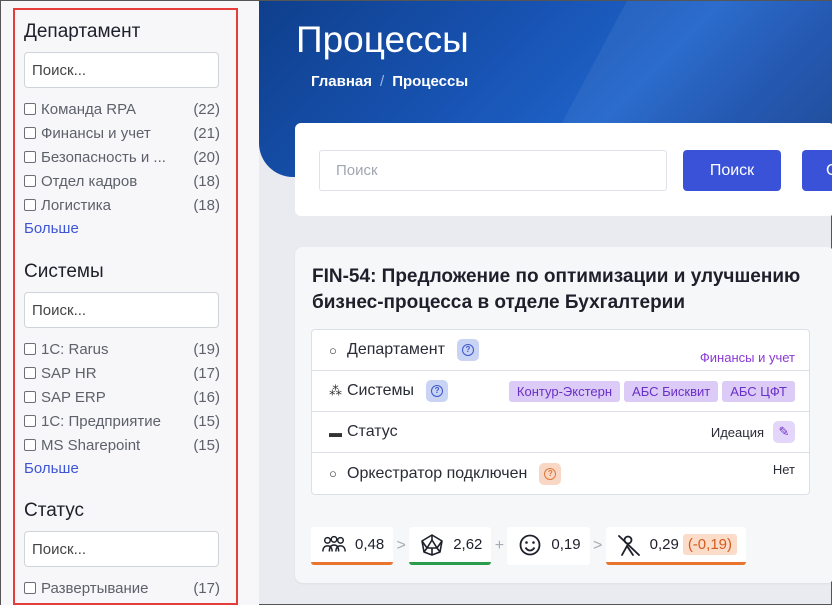 The width and height of the screenshot is (832, 605). What do you see at coordinates (732, 170) in the screenshot?
I see `search-button: Поиск` at bounding box center [732, 170].